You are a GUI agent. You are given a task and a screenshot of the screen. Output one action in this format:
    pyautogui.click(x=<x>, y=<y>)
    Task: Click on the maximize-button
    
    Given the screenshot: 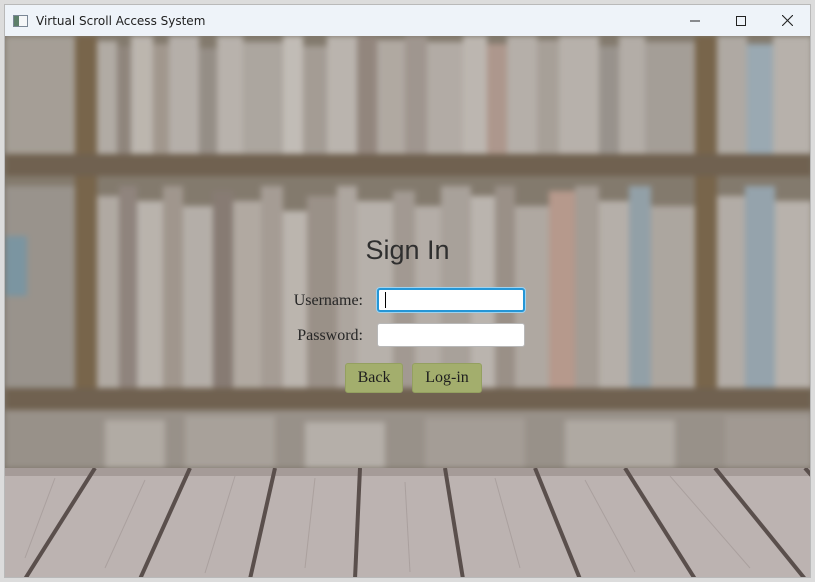 What is the action you would take?
    pyautogui.click(x=741, y=20)
    